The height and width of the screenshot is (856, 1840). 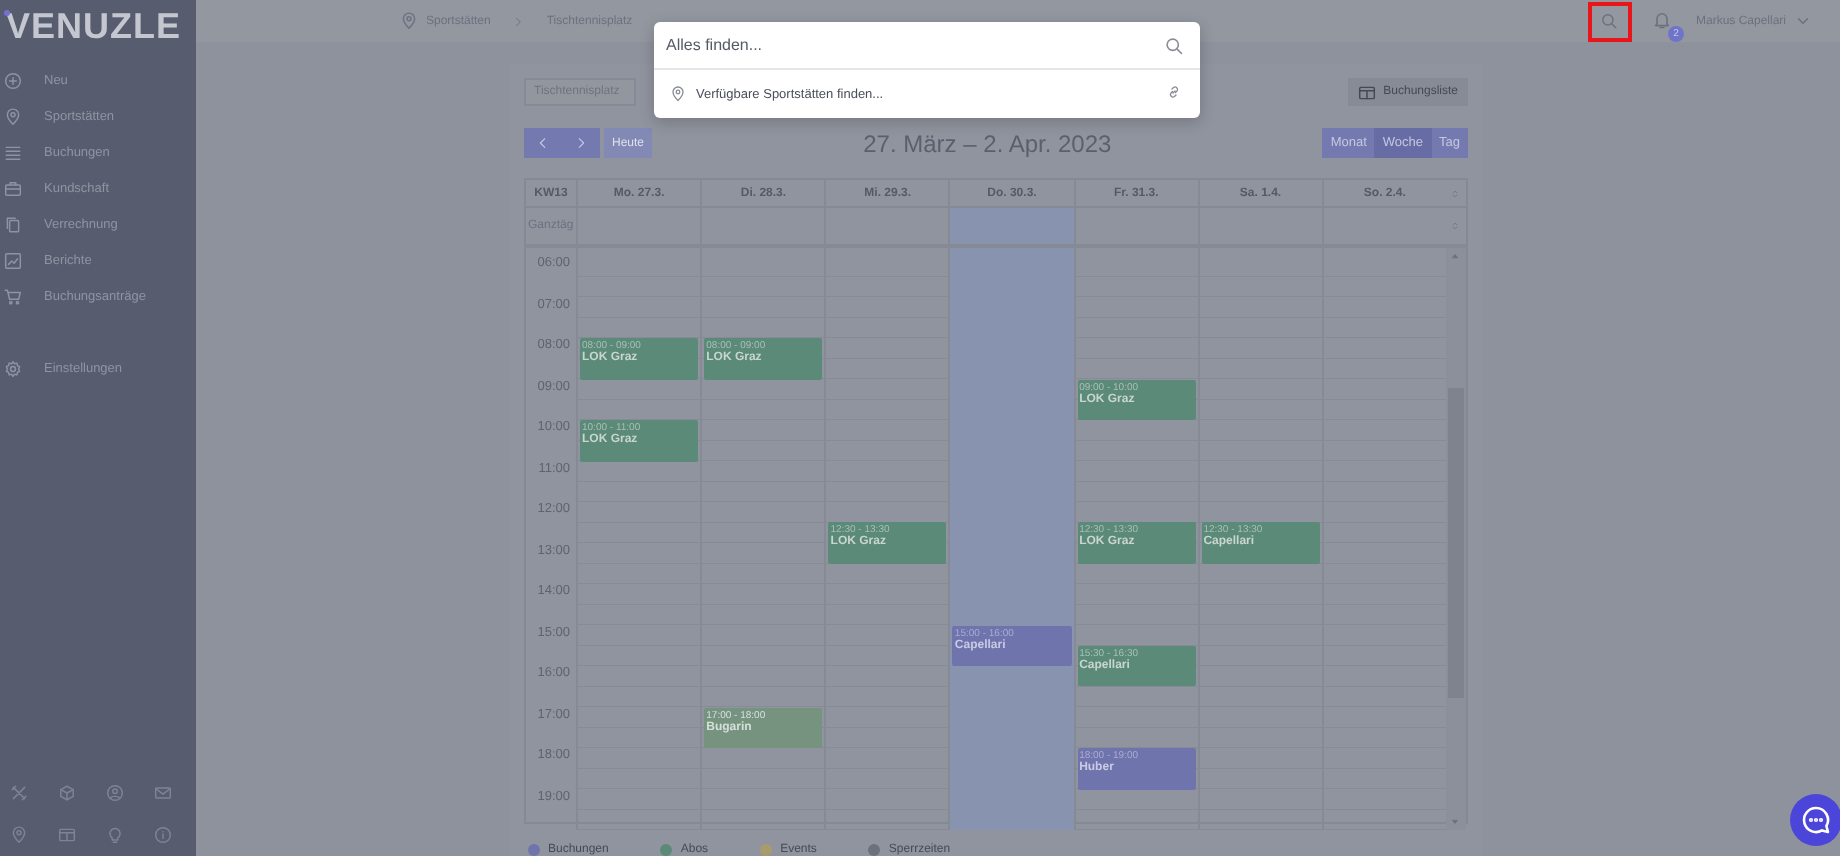 I want to click on user-circle-icon, so click(x=115, y=793).